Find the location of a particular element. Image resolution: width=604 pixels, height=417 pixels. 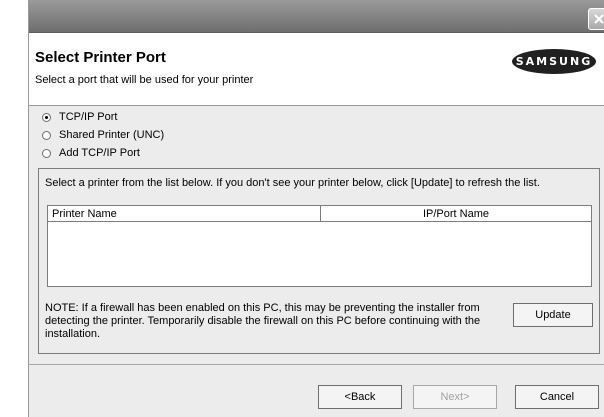

cancel-button: Cancel is located at coordinates (557, 397).